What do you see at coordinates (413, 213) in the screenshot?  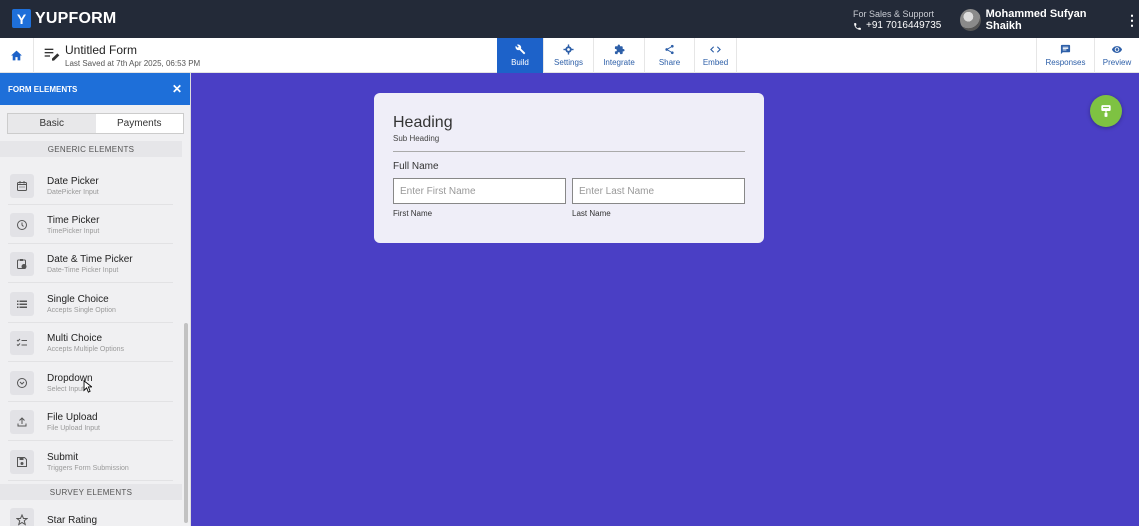 I see `first-name-caption: First Name` at bounding box center [413, 213].